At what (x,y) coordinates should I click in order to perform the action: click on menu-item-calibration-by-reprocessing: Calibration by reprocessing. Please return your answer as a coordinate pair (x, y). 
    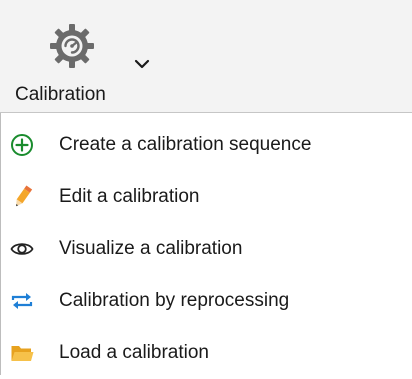
    Looking at the image, I should click on (206, 301).